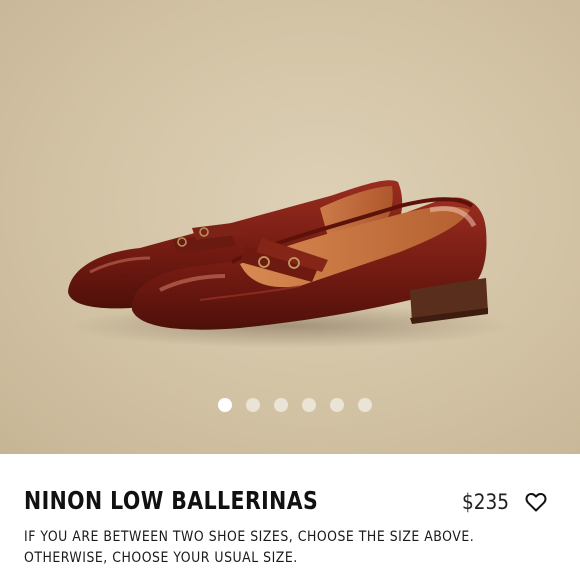  What do you see at coordinates (290, 405) in the screenshot?
I see `carousel-indicators` at bounding box center [290, 405].